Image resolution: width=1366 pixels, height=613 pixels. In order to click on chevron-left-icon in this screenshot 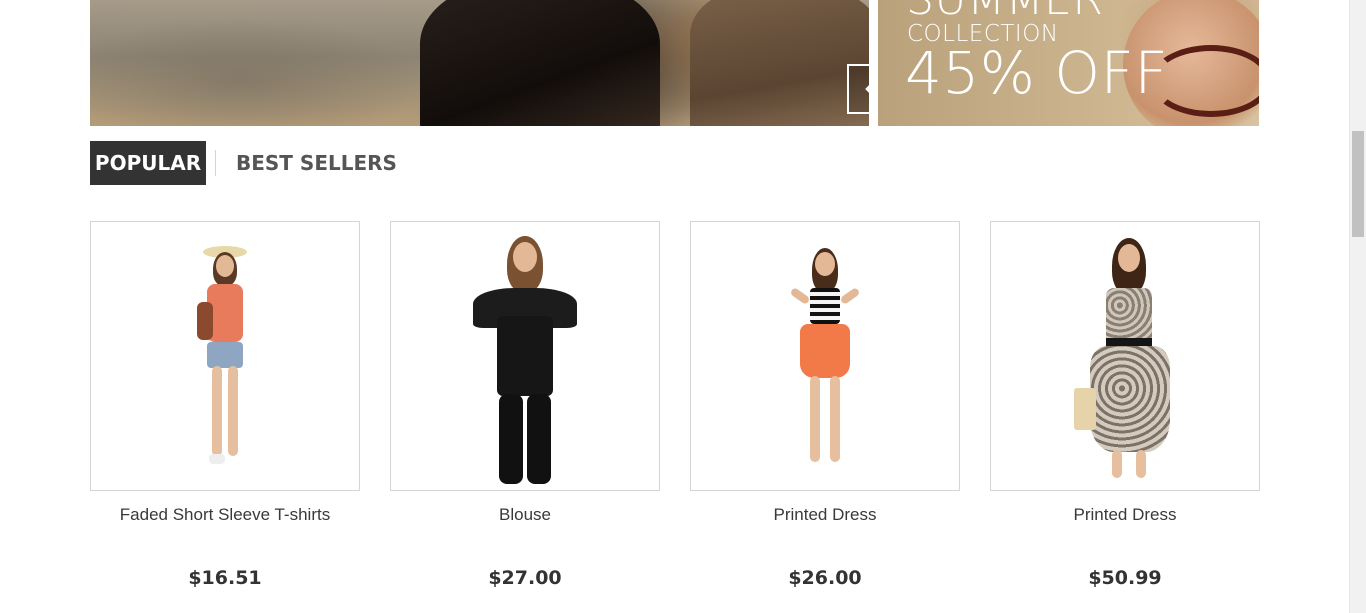, I will do `click(866, 89)`.